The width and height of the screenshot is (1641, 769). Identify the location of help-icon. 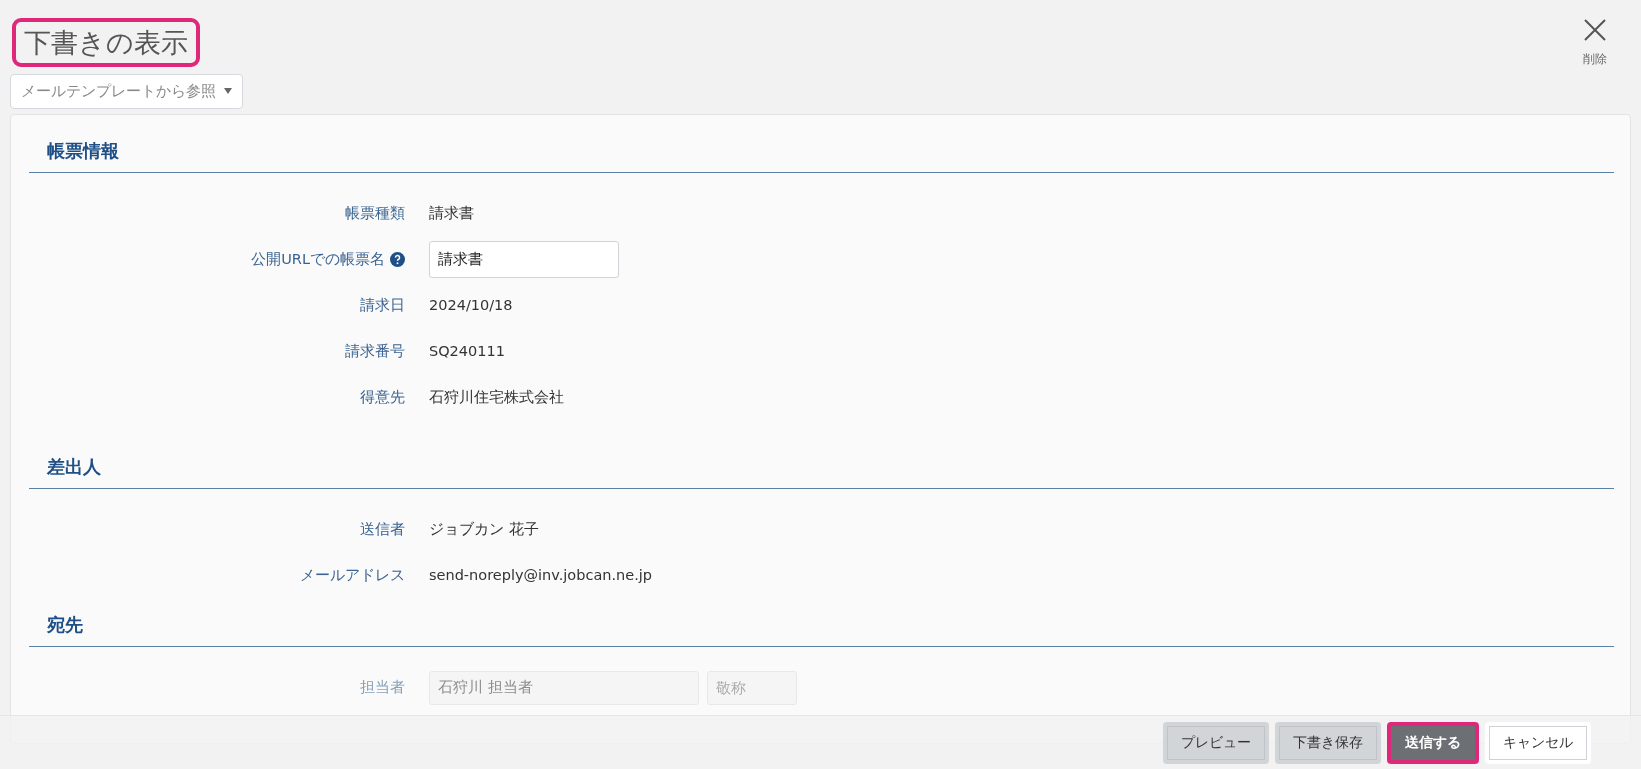
(397, 259).